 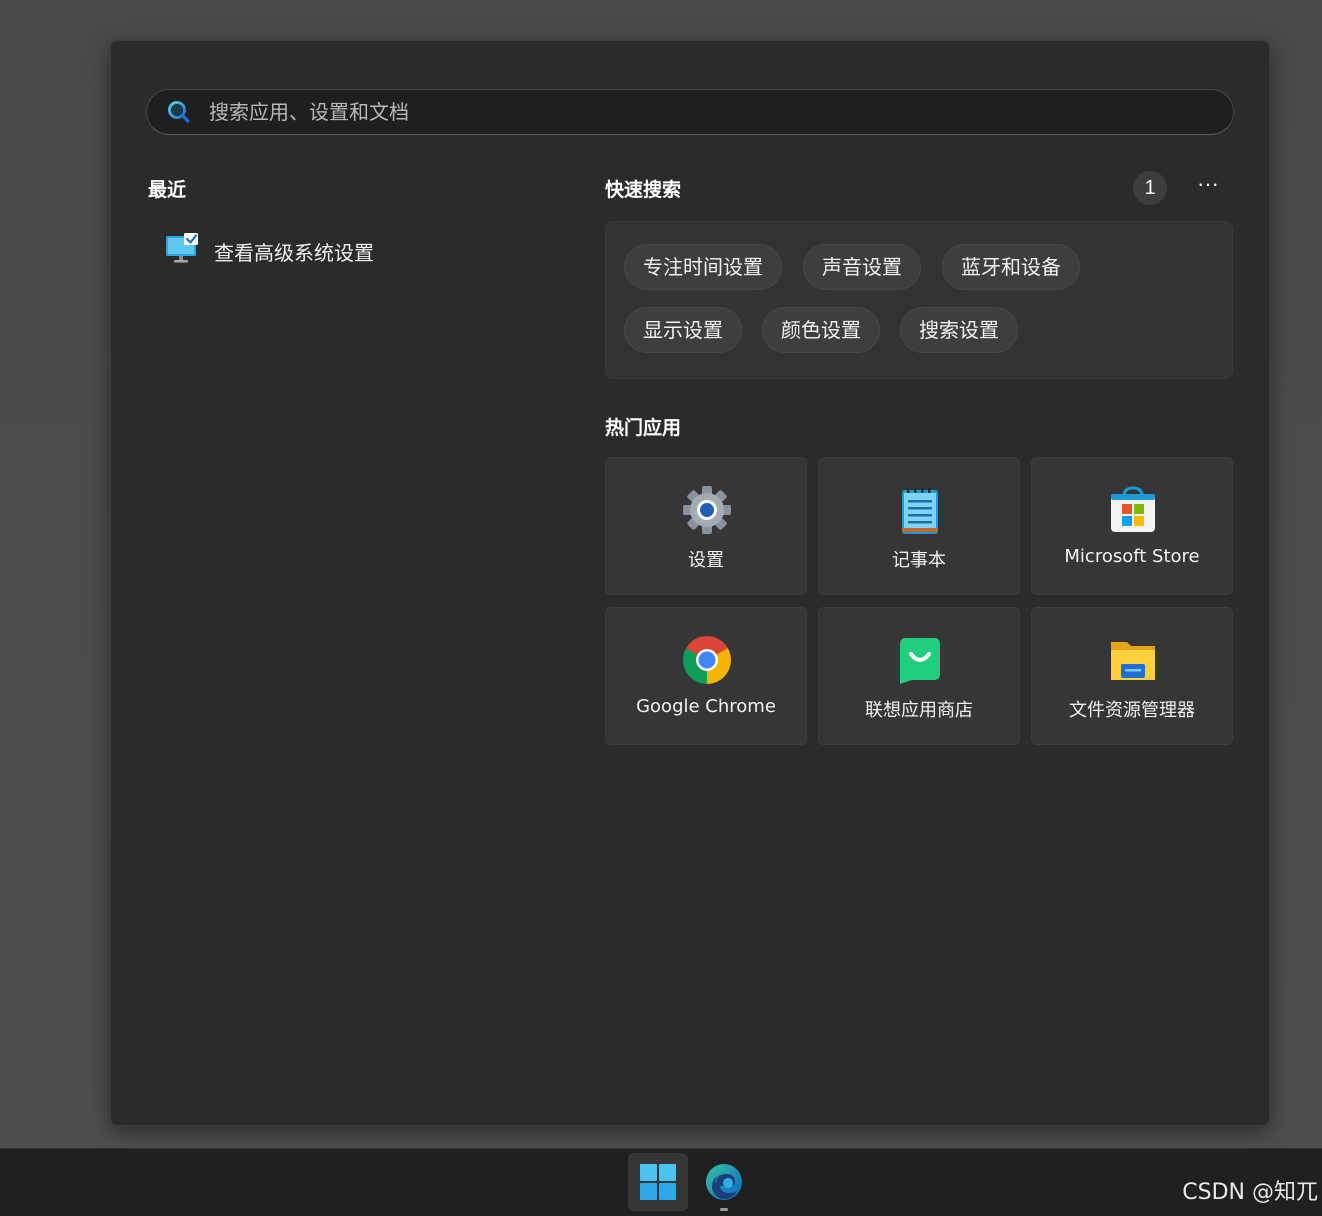 What do you see at coordinates (167, 190) in the screenshot?
I see `recent-section-title: 最近` at bounding box center [167, 190].